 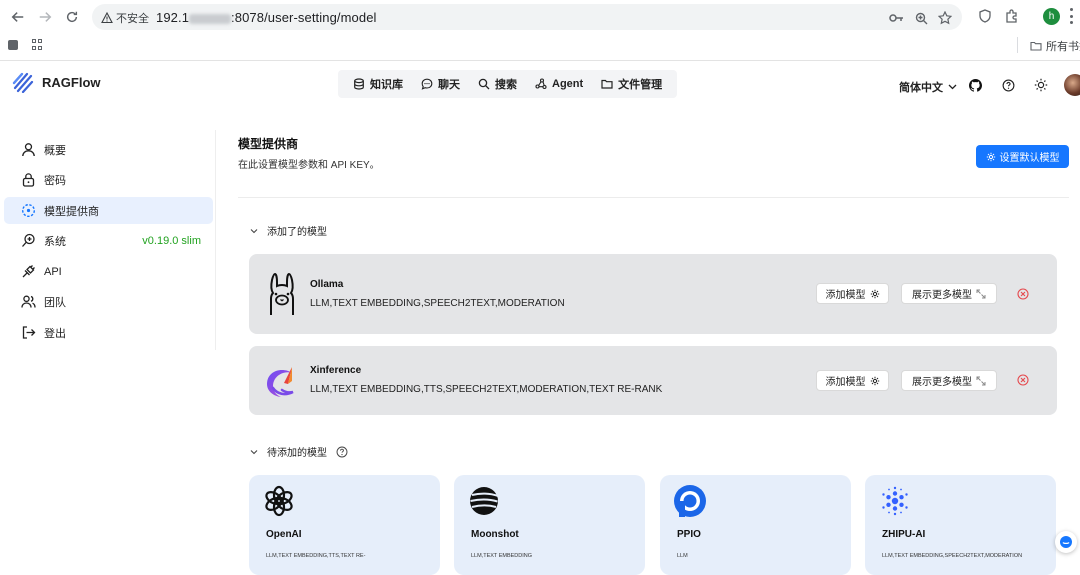 What do you see at coordinates (896, 18) in the screenshot?
I see `password-key-icon` at bounding box center [896, 18].